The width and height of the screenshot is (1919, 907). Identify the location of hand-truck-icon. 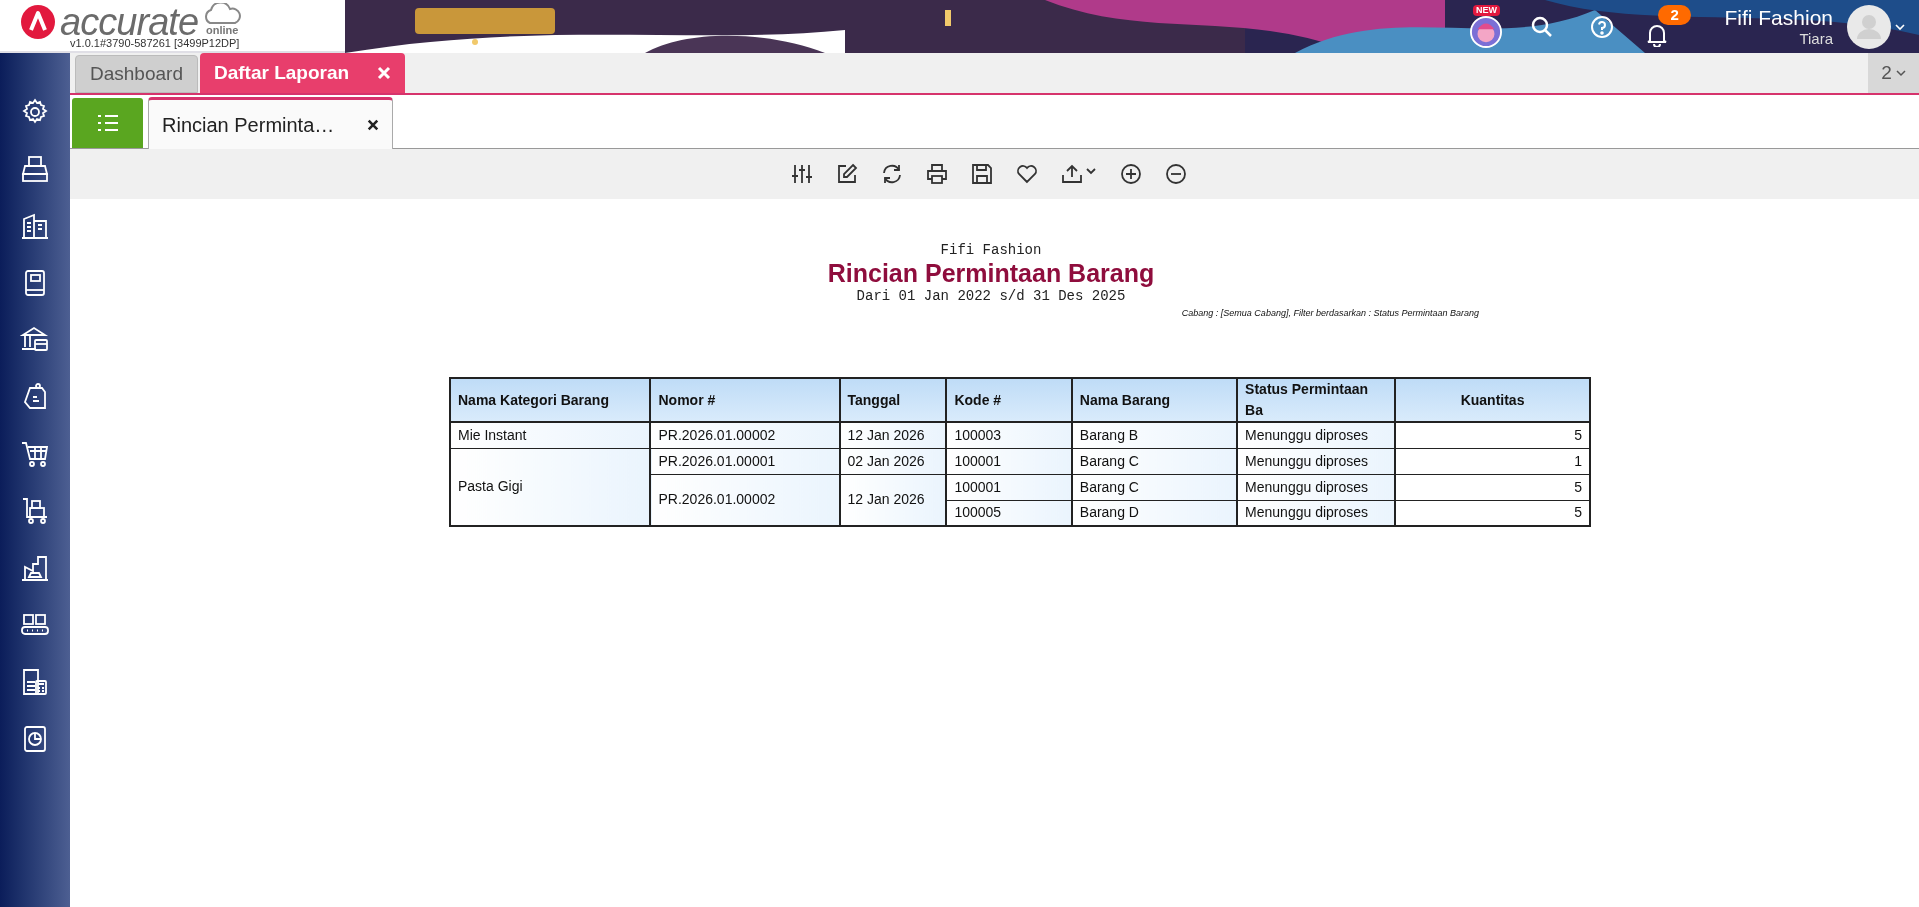
(35, 511).